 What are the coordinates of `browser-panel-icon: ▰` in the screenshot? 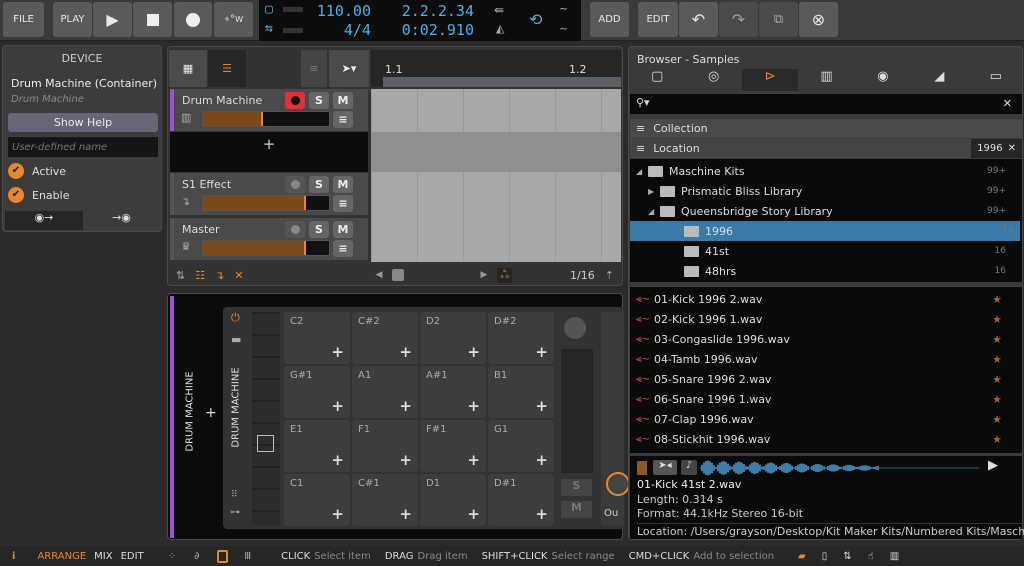 It's located at (802, 556).